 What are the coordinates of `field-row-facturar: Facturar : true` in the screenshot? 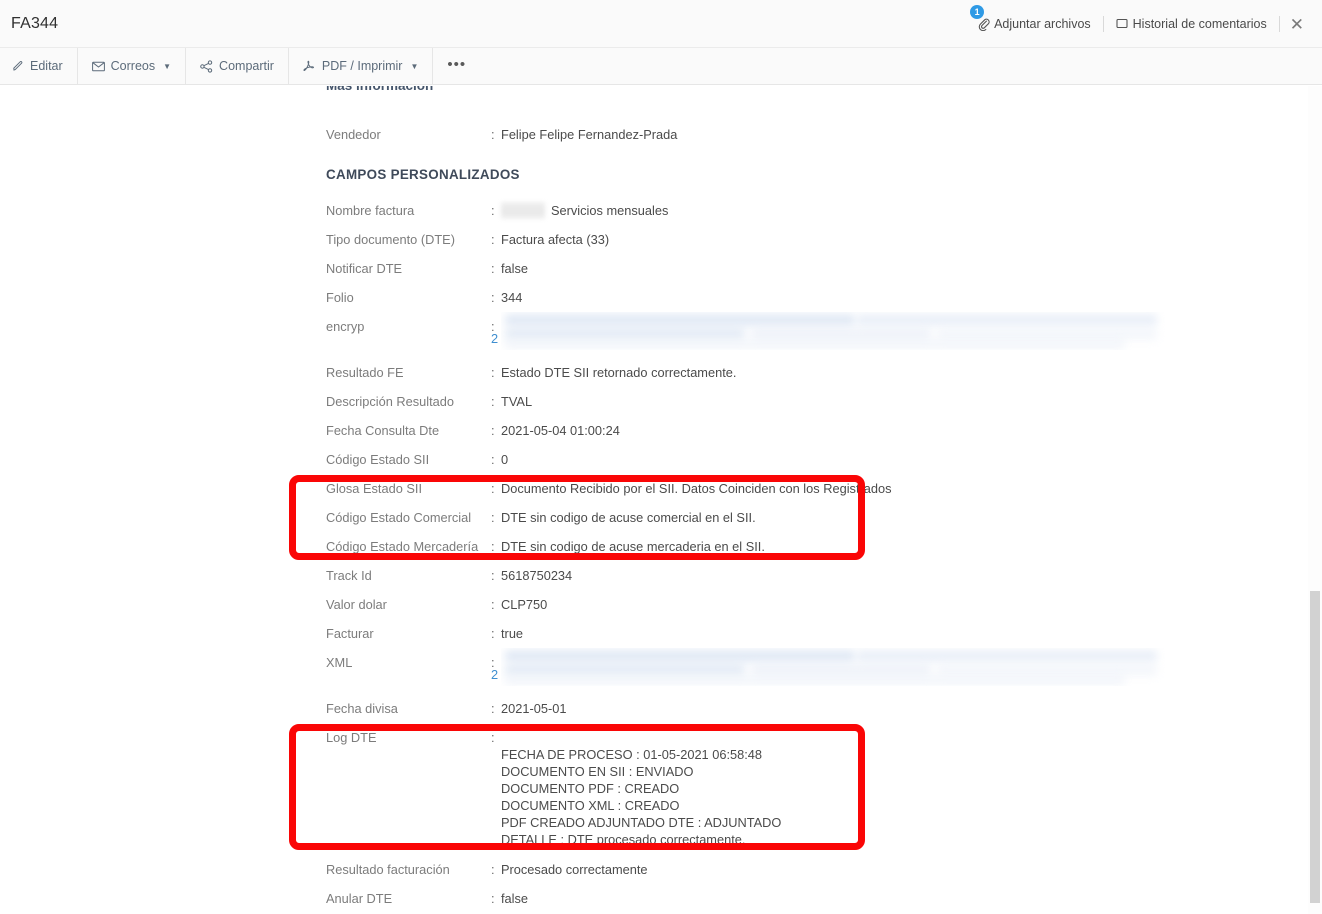 It's located at (424, 633).